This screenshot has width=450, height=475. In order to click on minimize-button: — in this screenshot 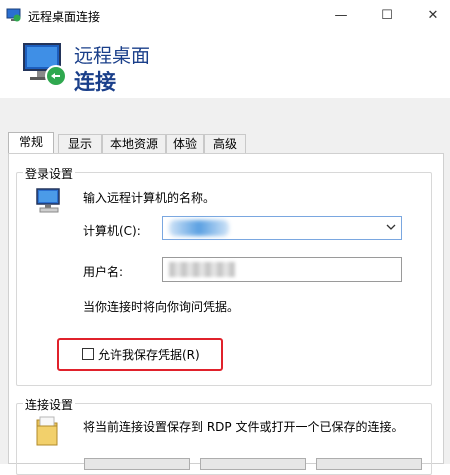, I will do `click(341, 15)`.